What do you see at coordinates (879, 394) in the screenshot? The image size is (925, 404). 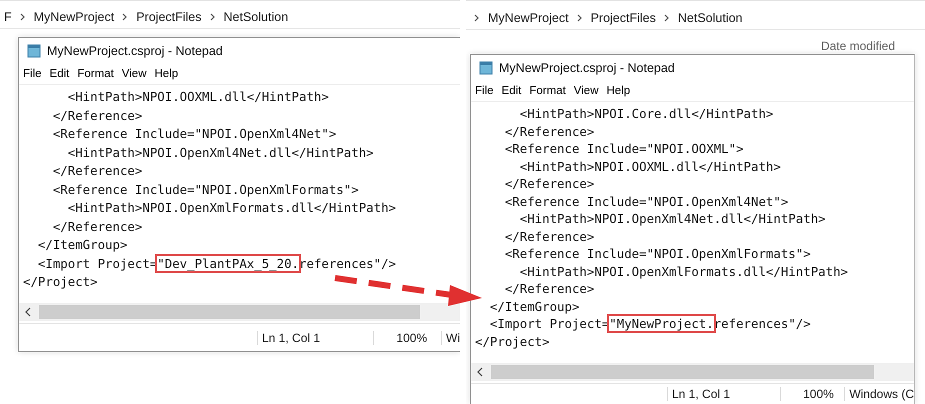 I see `status-text: Windows (C` at bounding box center [879, 394].